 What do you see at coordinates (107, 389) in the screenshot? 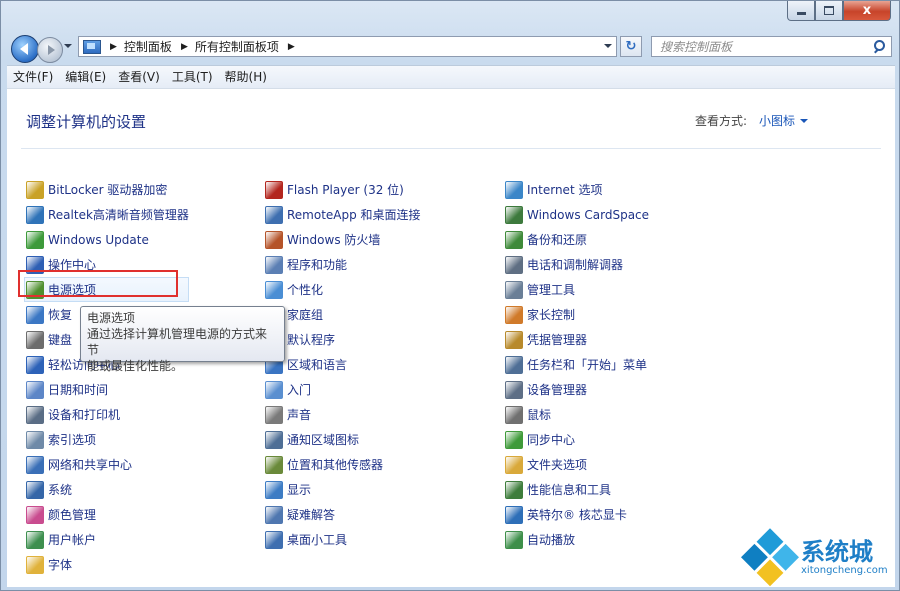
I see `control-panel-item: 日期和时间` at bounding box center [107, 389].